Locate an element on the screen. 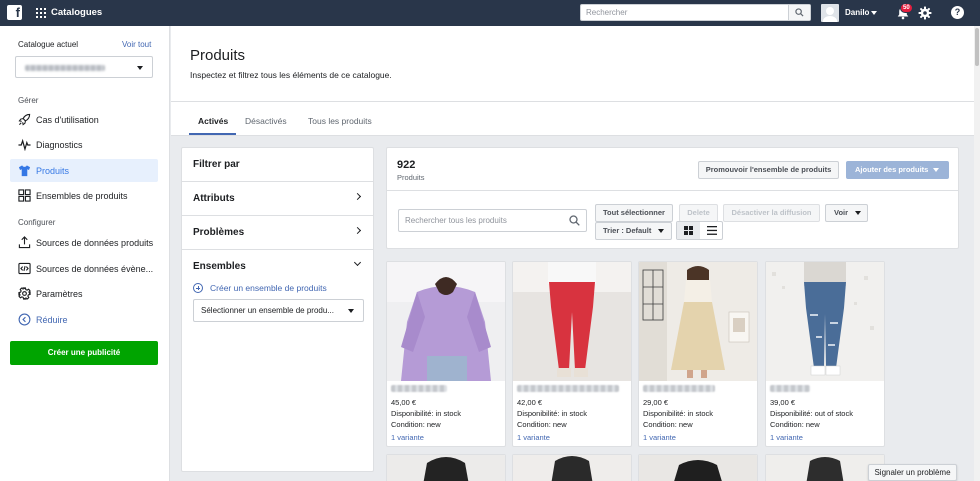 The width and height of the screenshot is (980, 481). search-button is located at coordinates (799, 12).